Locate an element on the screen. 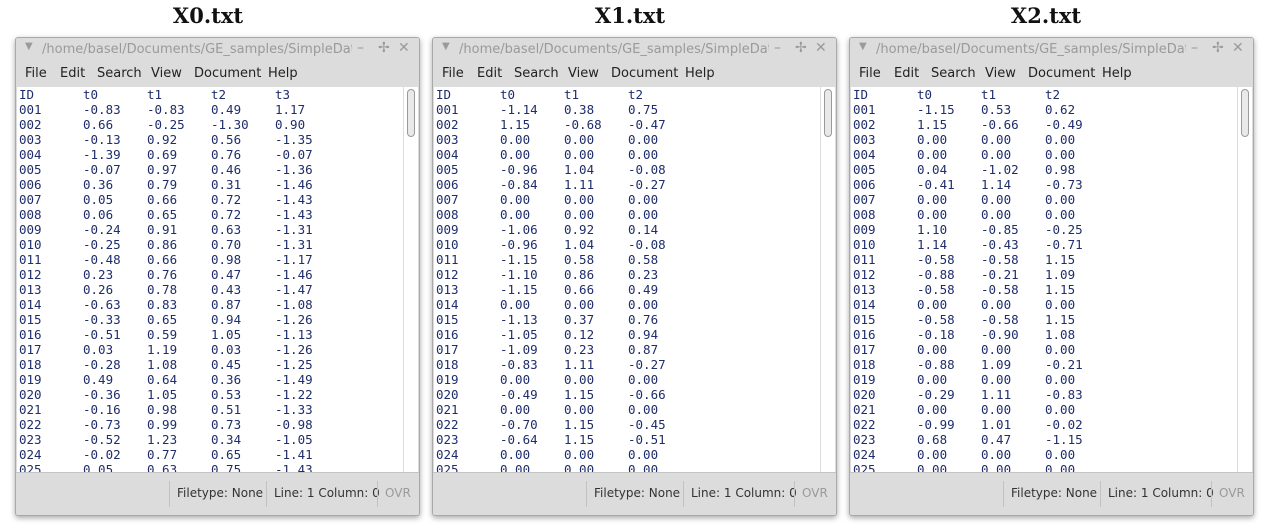 The height and width of the screenshot is (529, 1266). text-line: 003 0.00 0.00 0.00 is located at coordinates (1045, 139).